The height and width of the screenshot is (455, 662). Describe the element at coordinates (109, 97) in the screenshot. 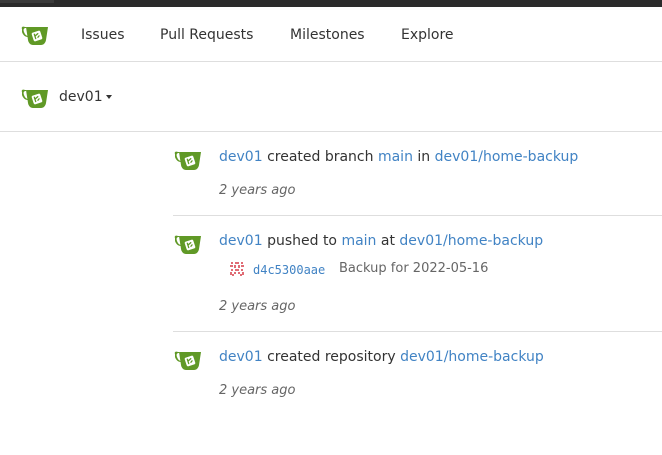

I see `chevron-down-icon` at that location.